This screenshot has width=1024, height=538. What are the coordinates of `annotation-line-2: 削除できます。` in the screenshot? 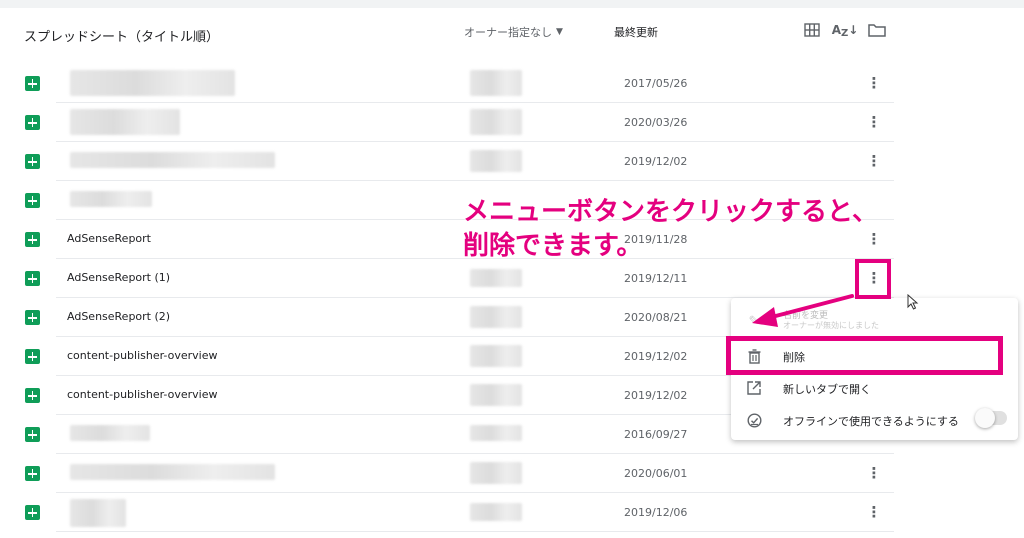 It's located at (553, 246).